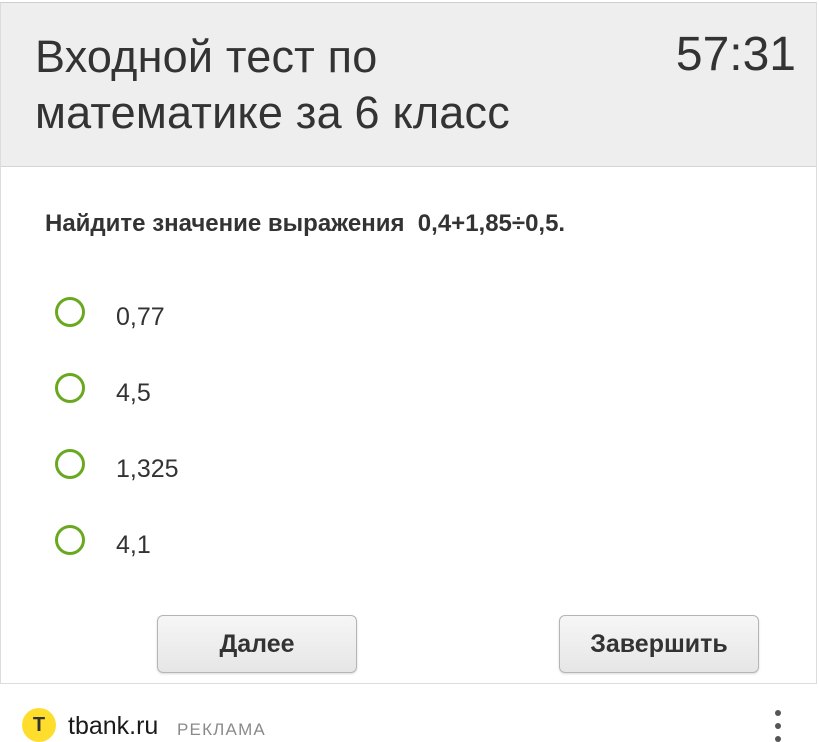 The width and height of the screenshot is (819, 742). I want to click on question-text: Найдите значение выражения 0,4+1,85÷0,5., so click(305, 223).